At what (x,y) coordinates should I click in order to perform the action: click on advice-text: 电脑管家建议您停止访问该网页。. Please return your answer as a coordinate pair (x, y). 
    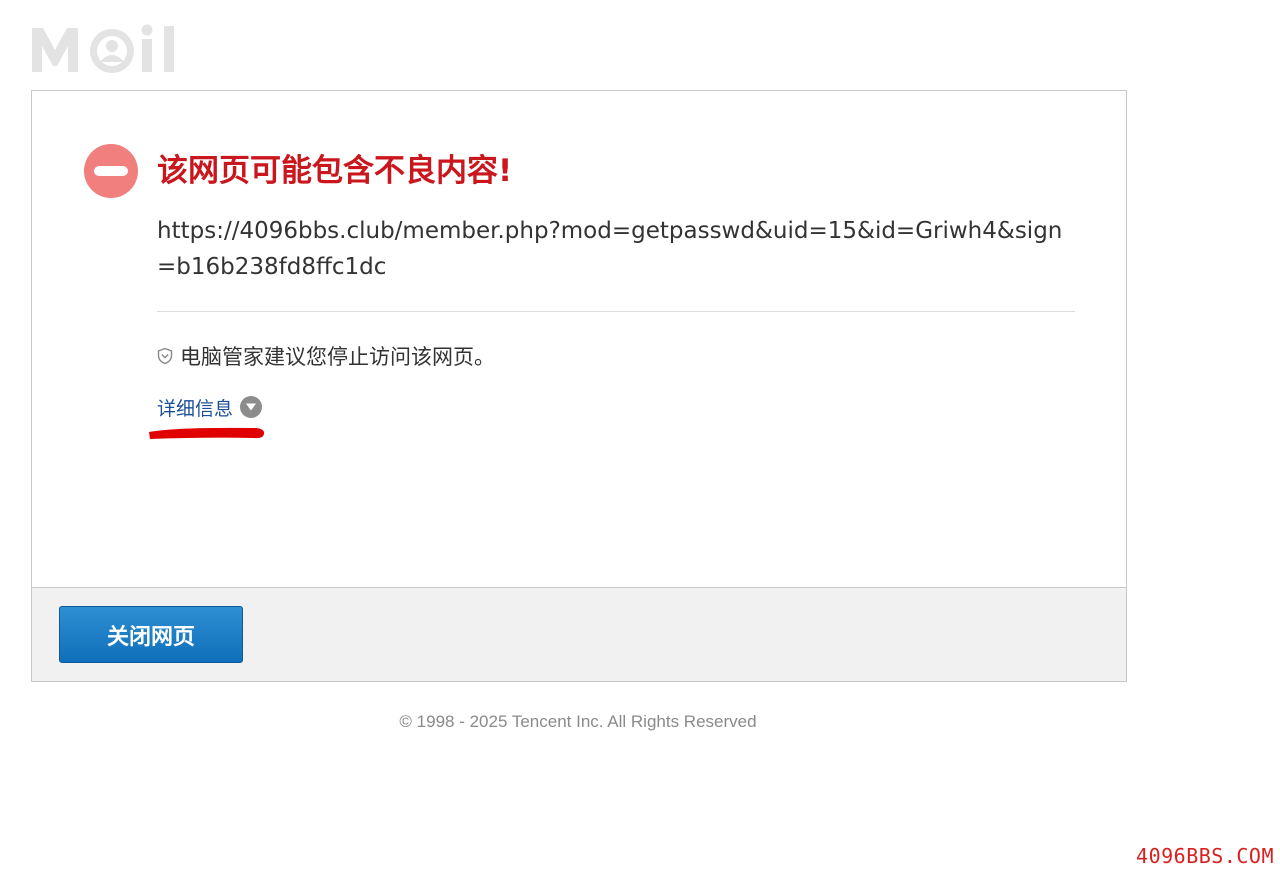
    Looking at the image, I should click on (337, 357).